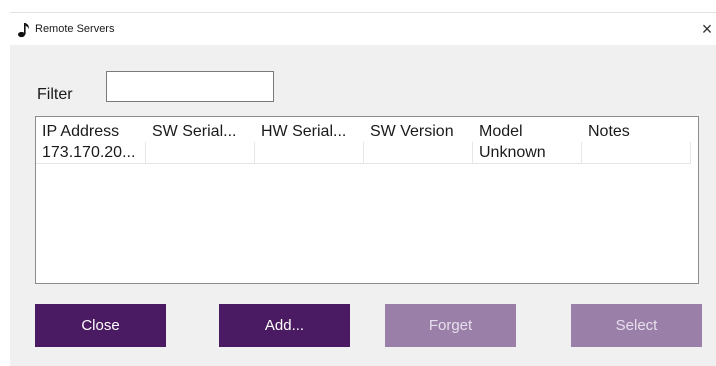 This screenshot has height=366, width=716. I want to click on filter-label: Filter, so click(55, 94).